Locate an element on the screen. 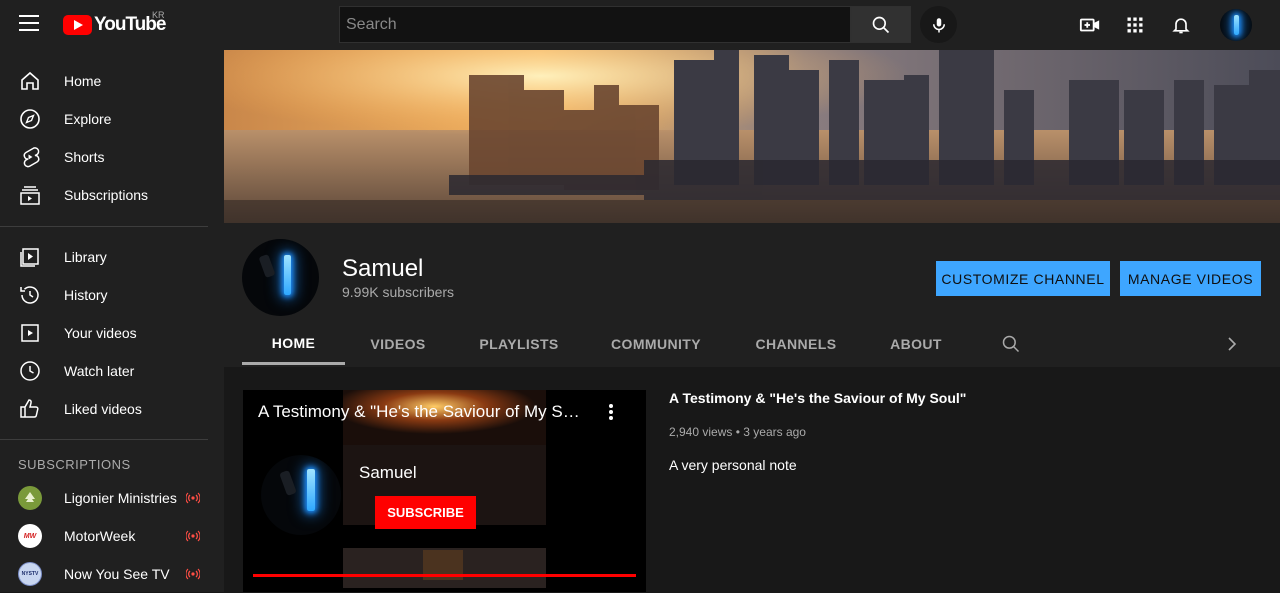  chevron-right-icon is located at coordinates (1232, 344).